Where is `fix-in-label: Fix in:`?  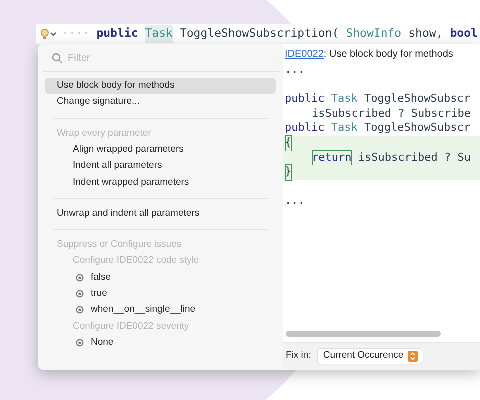
fix-in-label: Fix in: is located at coordinates (299, 356).